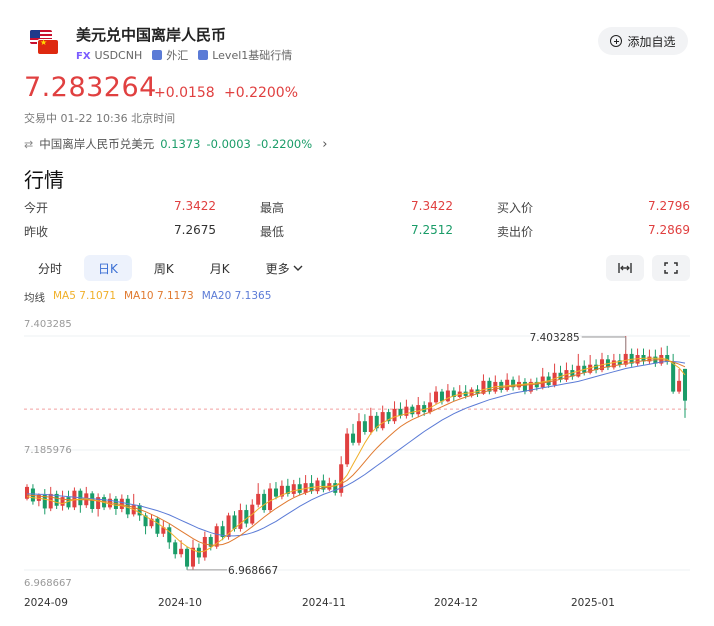  I want to click on price-change: +0.0158, so click(184, 93).